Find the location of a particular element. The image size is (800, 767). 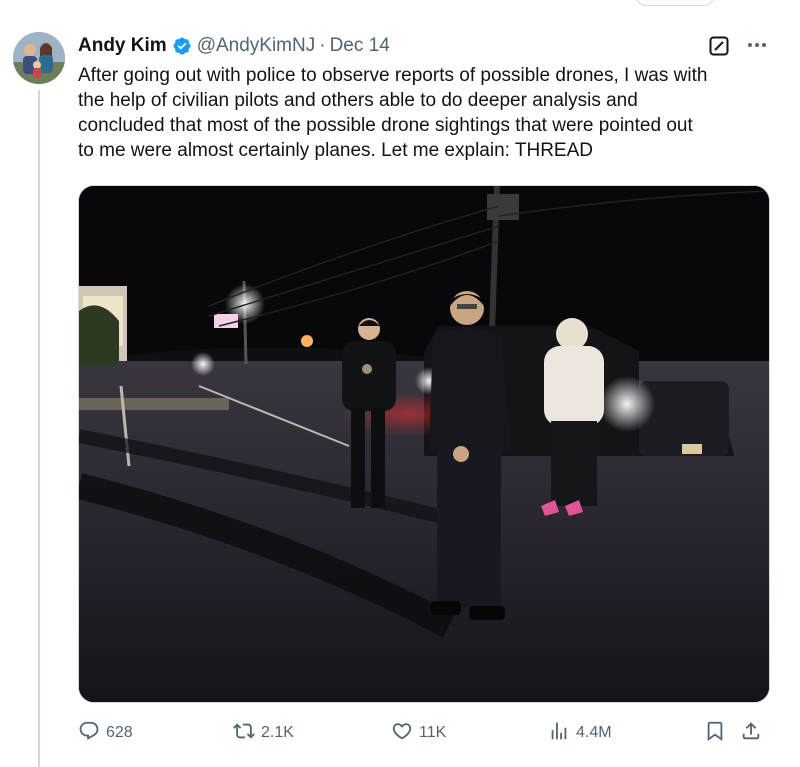

reply-button: 628 is located at coordinates (105, 733).